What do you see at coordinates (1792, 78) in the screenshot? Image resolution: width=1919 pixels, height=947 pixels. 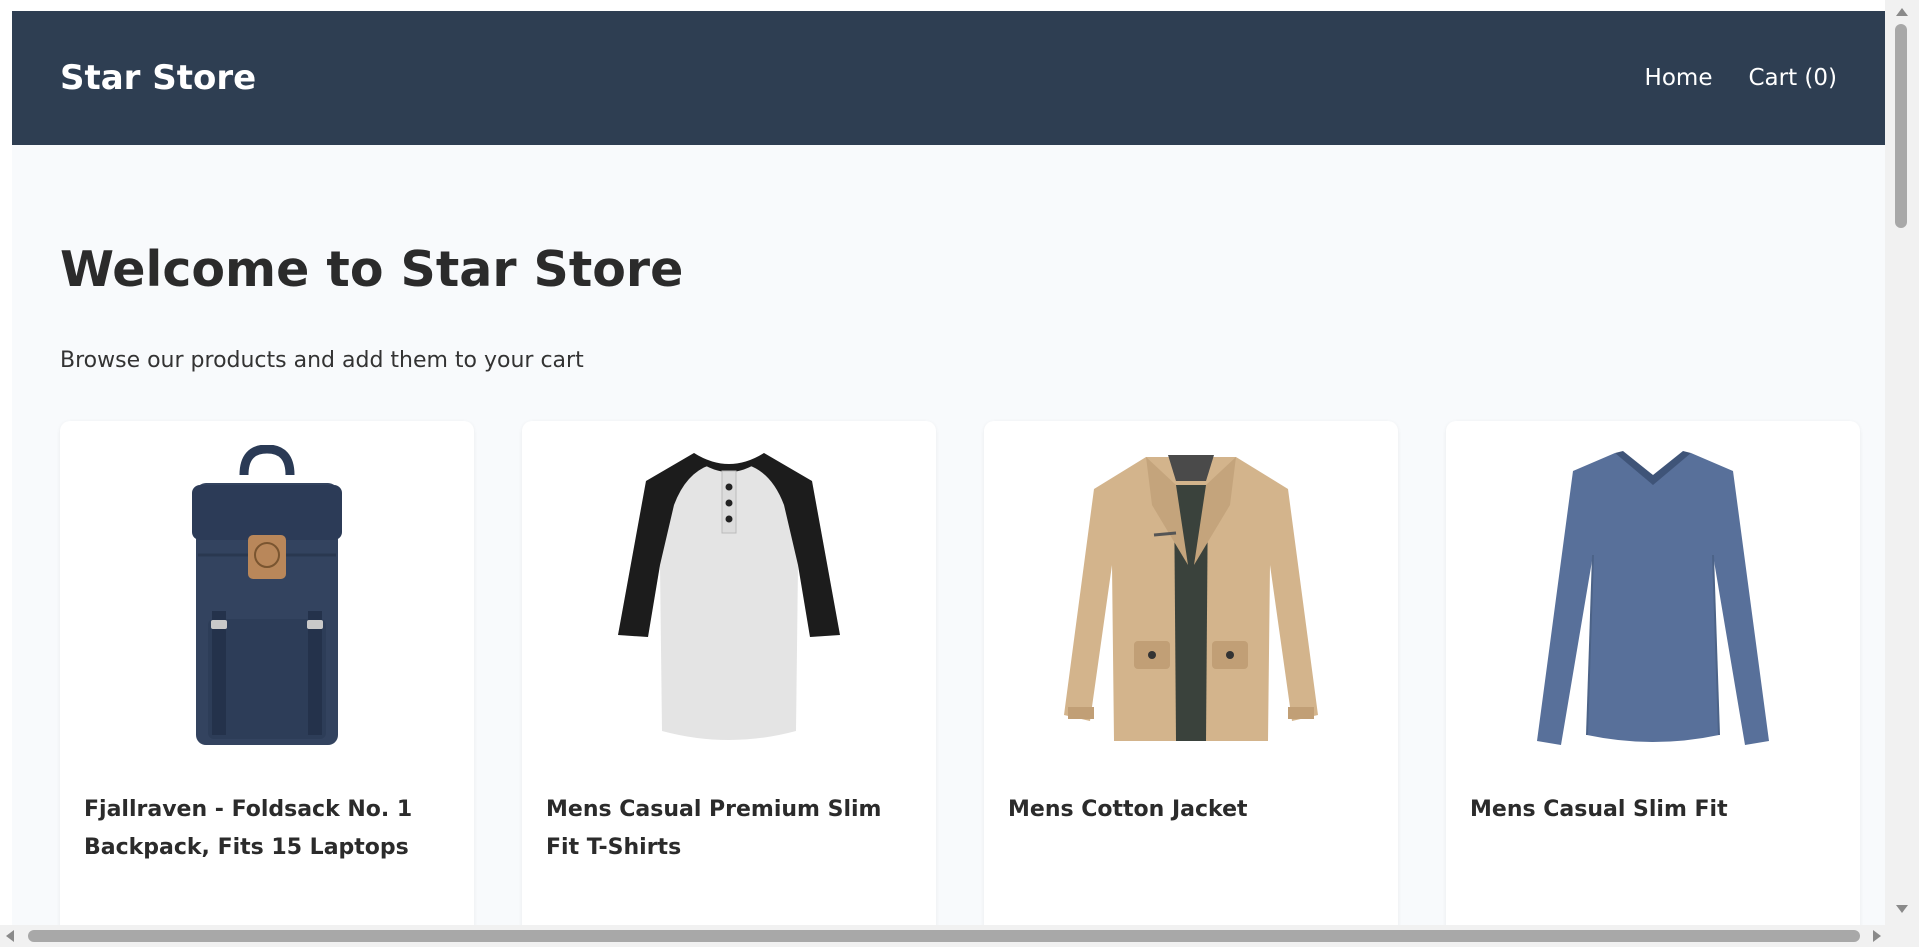 I see `nav-cart-link: Cart (0)` at bounding box center [1792, 78].